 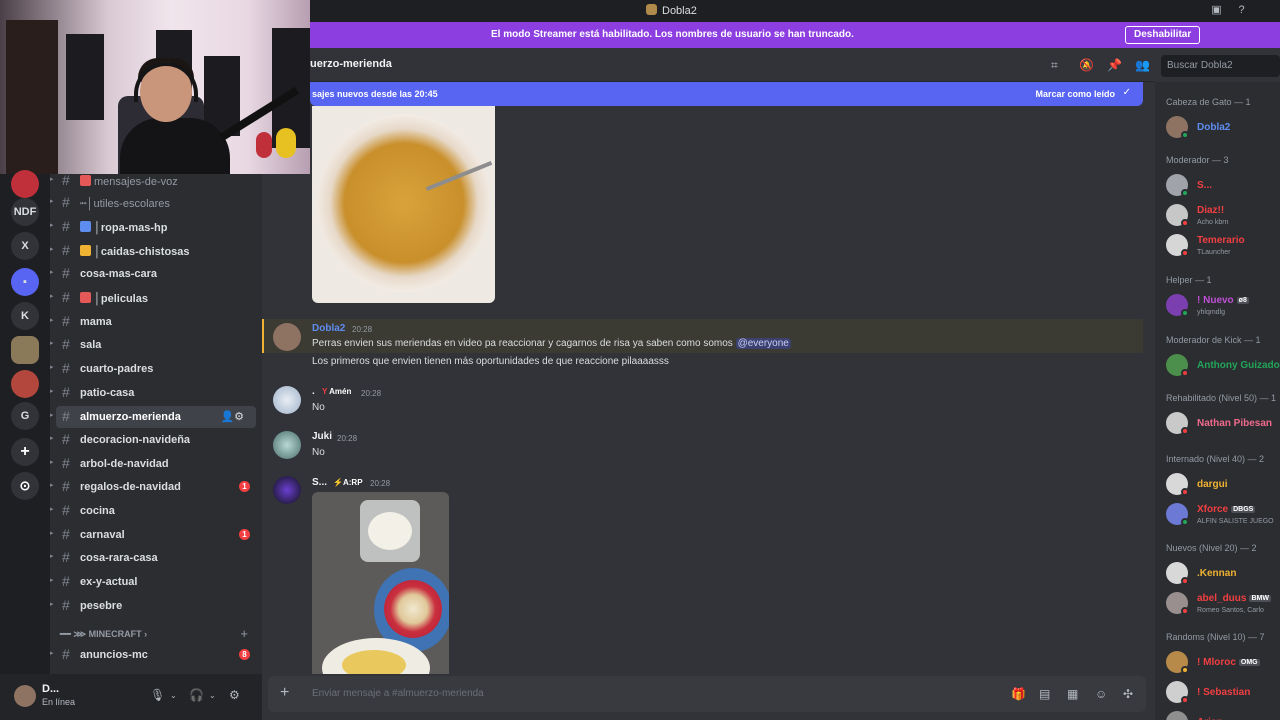 What do you see at coordinates (1241, 10) in the screenshot?
I see `help-icon: ?` at bounding box center [1241, 10].